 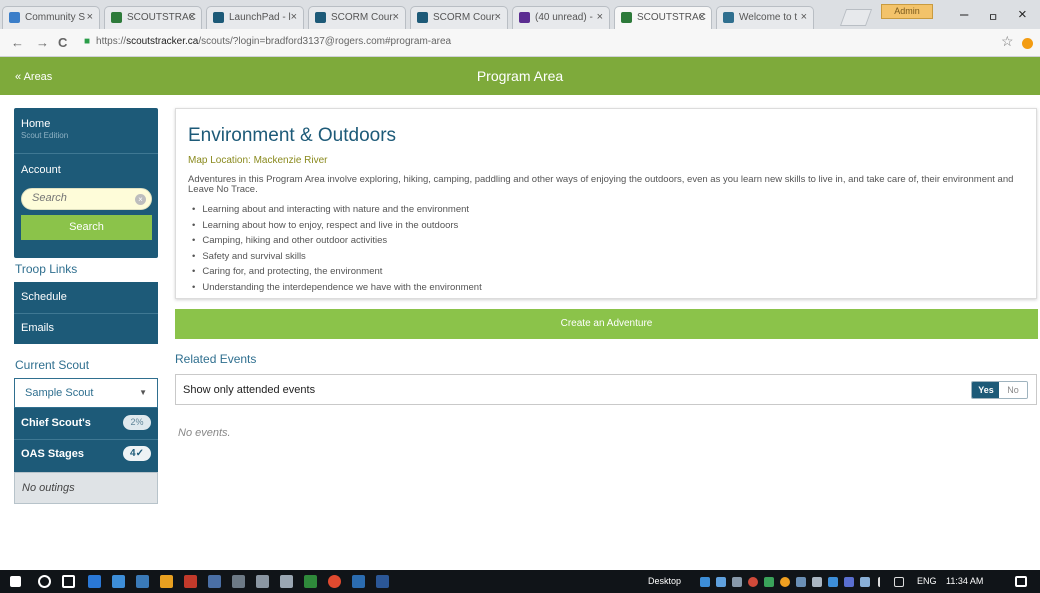 I want to click on browser-tab: (40 unread) - ×, so click(x=561, y=17).